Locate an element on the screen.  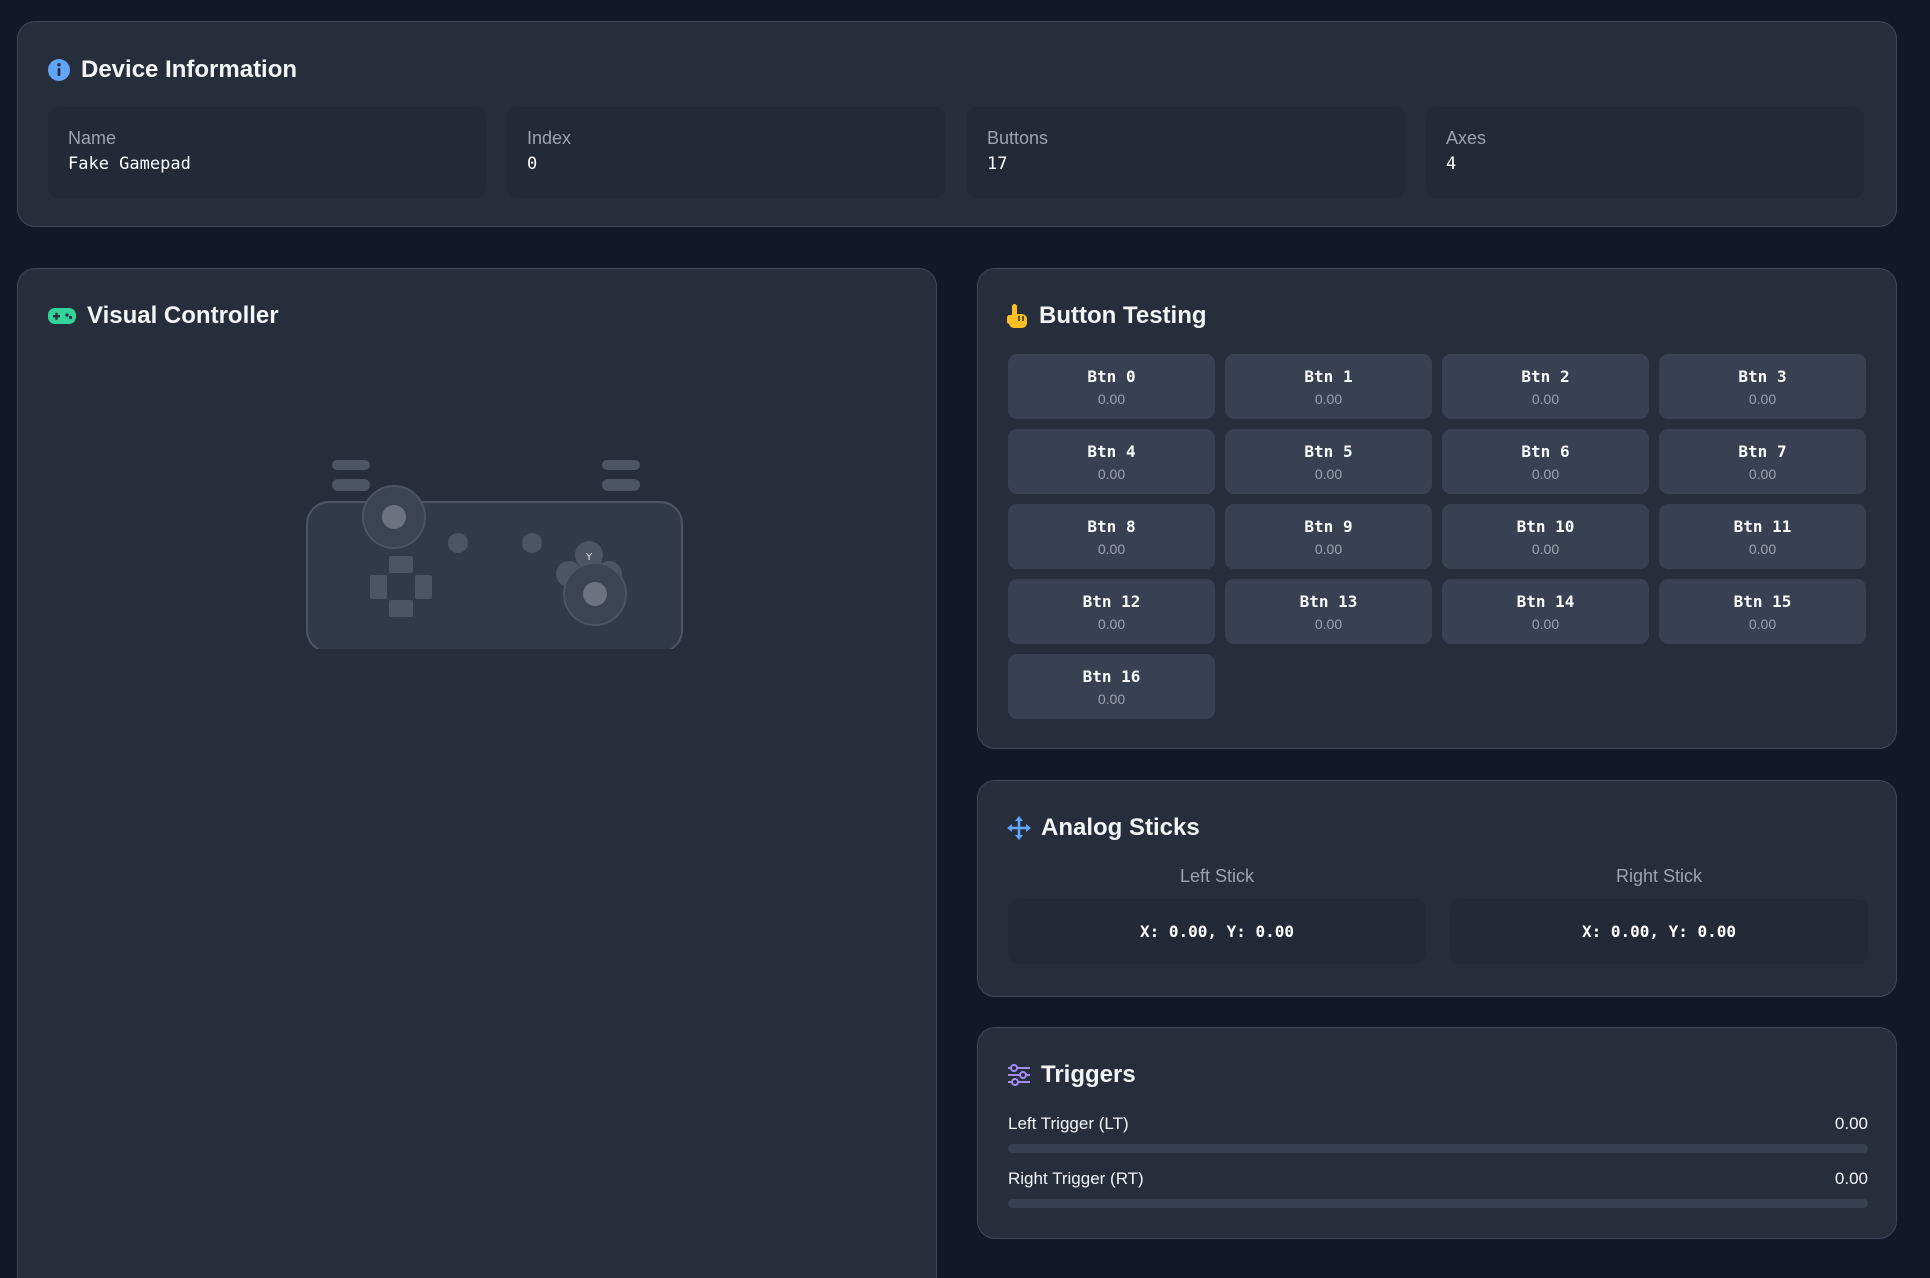
button-testing-title: Button Testing is located at coordinates (1107, 316).